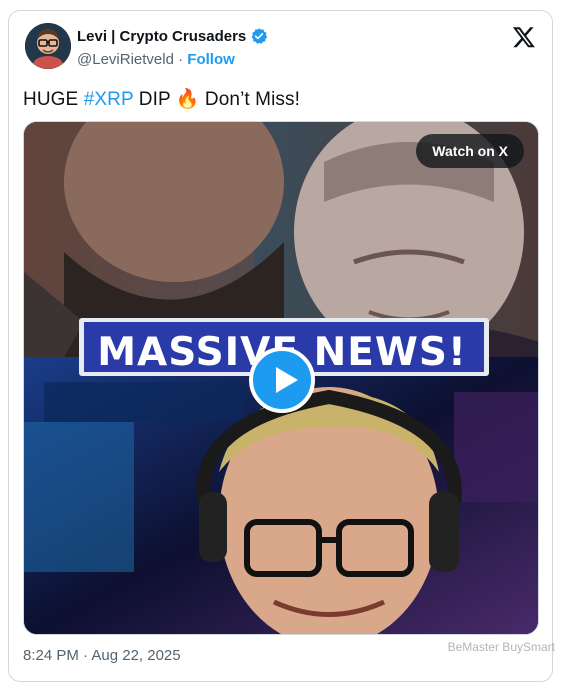 The height and width of the screenshot is (682, 561). I want to click on hashtag-link: #XRP, so click(109, 99).